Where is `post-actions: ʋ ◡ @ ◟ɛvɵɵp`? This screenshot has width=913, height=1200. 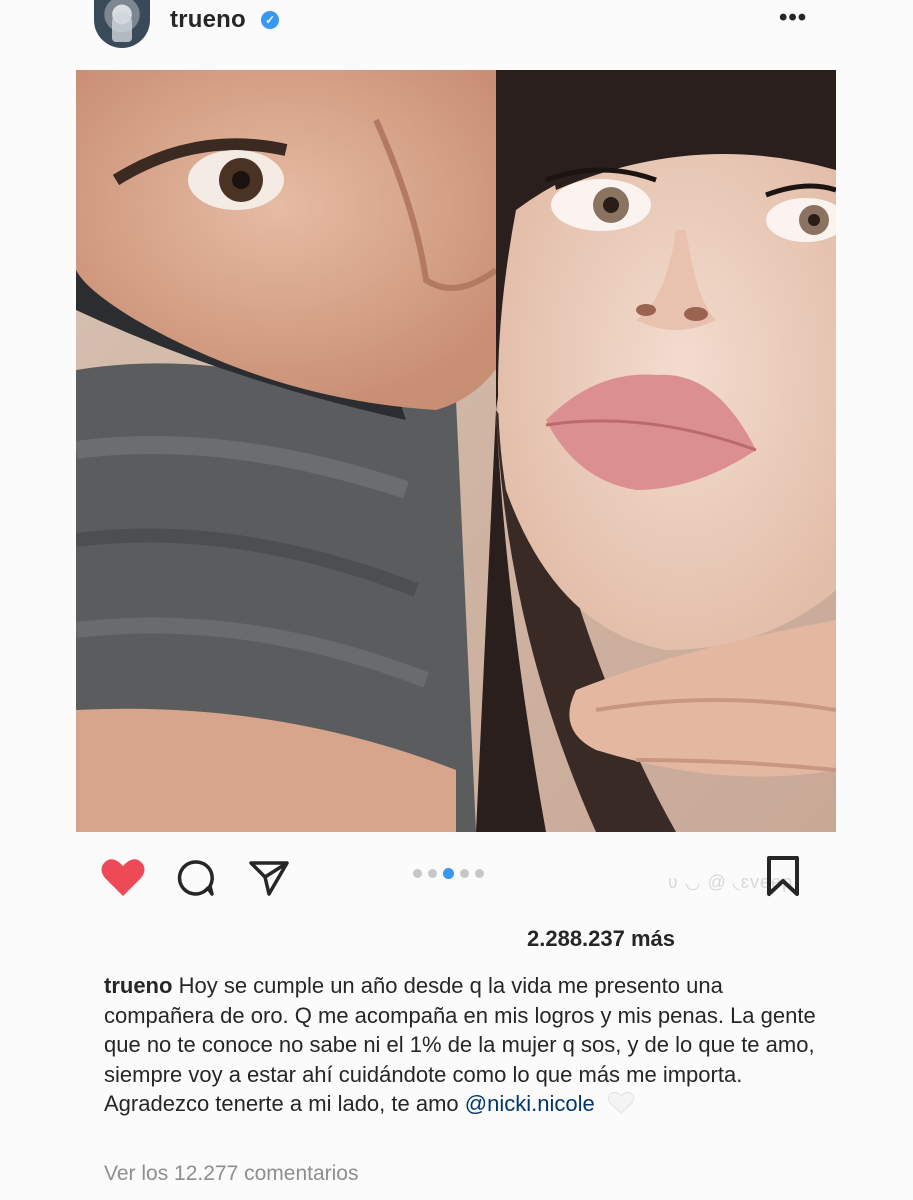 post-actions: ʋ ◡ @ ◟ɛvɵɵp is located at coordinates (456, 880).